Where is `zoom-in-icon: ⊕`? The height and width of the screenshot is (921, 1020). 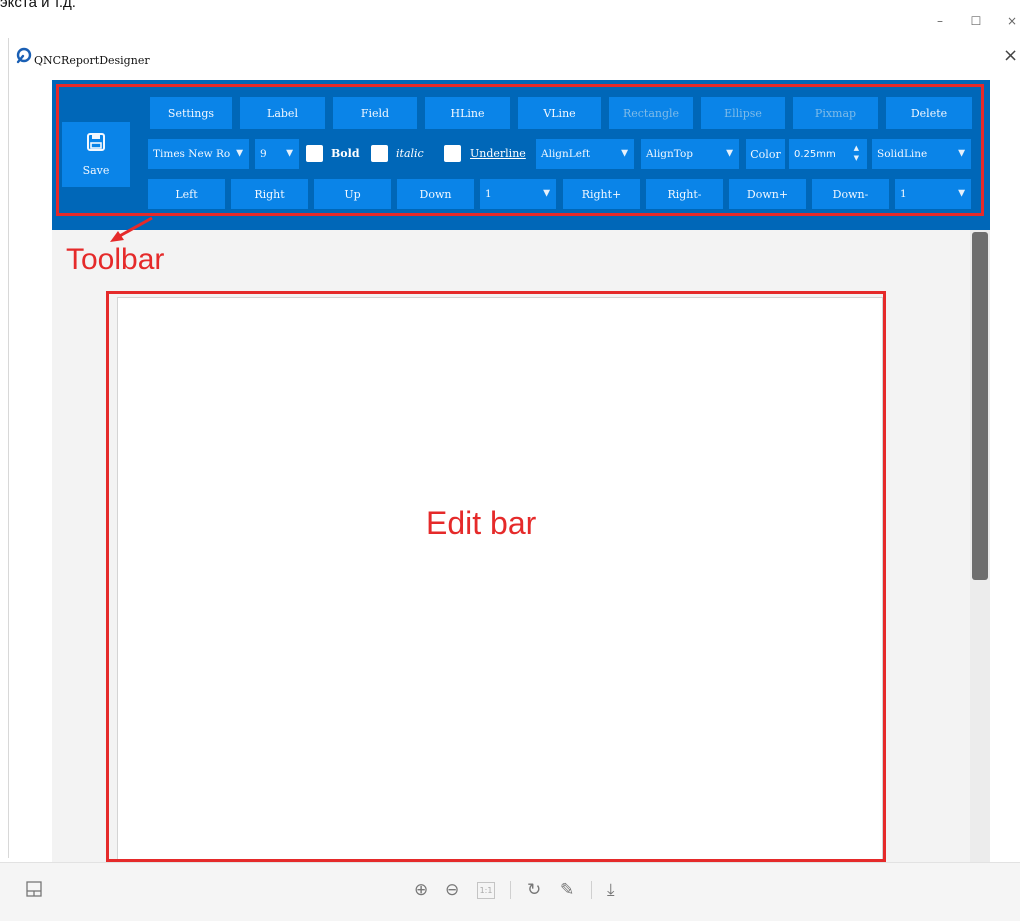 zoom-in-icon: ⊕ is located at coordinates (421, 890).